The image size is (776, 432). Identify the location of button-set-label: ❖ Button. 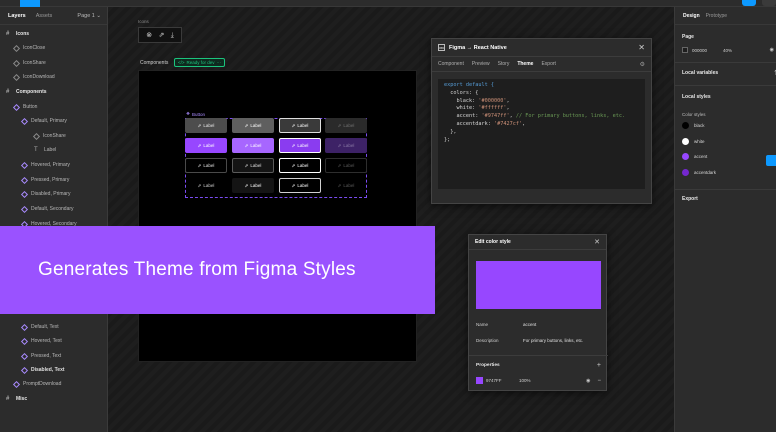
(195, 114).